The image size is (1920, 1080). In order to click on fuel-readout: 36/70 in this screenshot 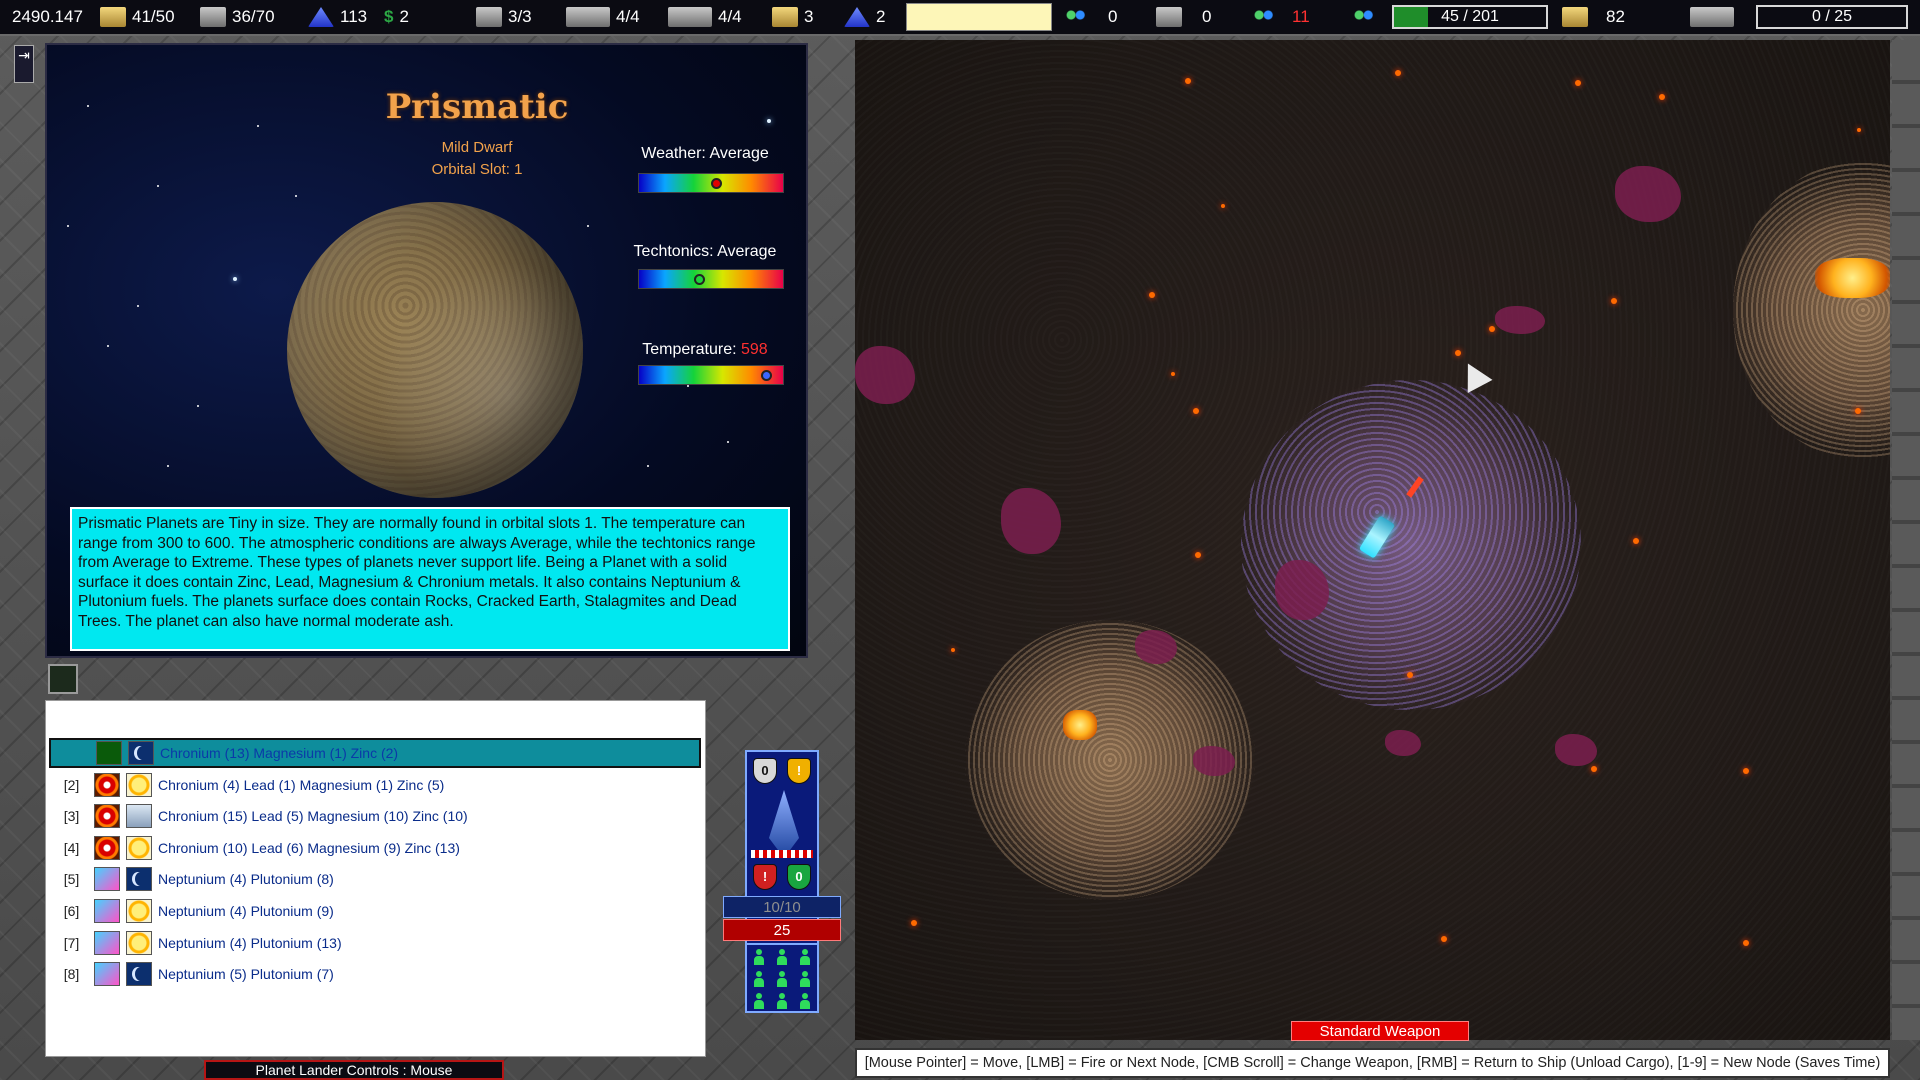, I will do `click(237, 17)`.